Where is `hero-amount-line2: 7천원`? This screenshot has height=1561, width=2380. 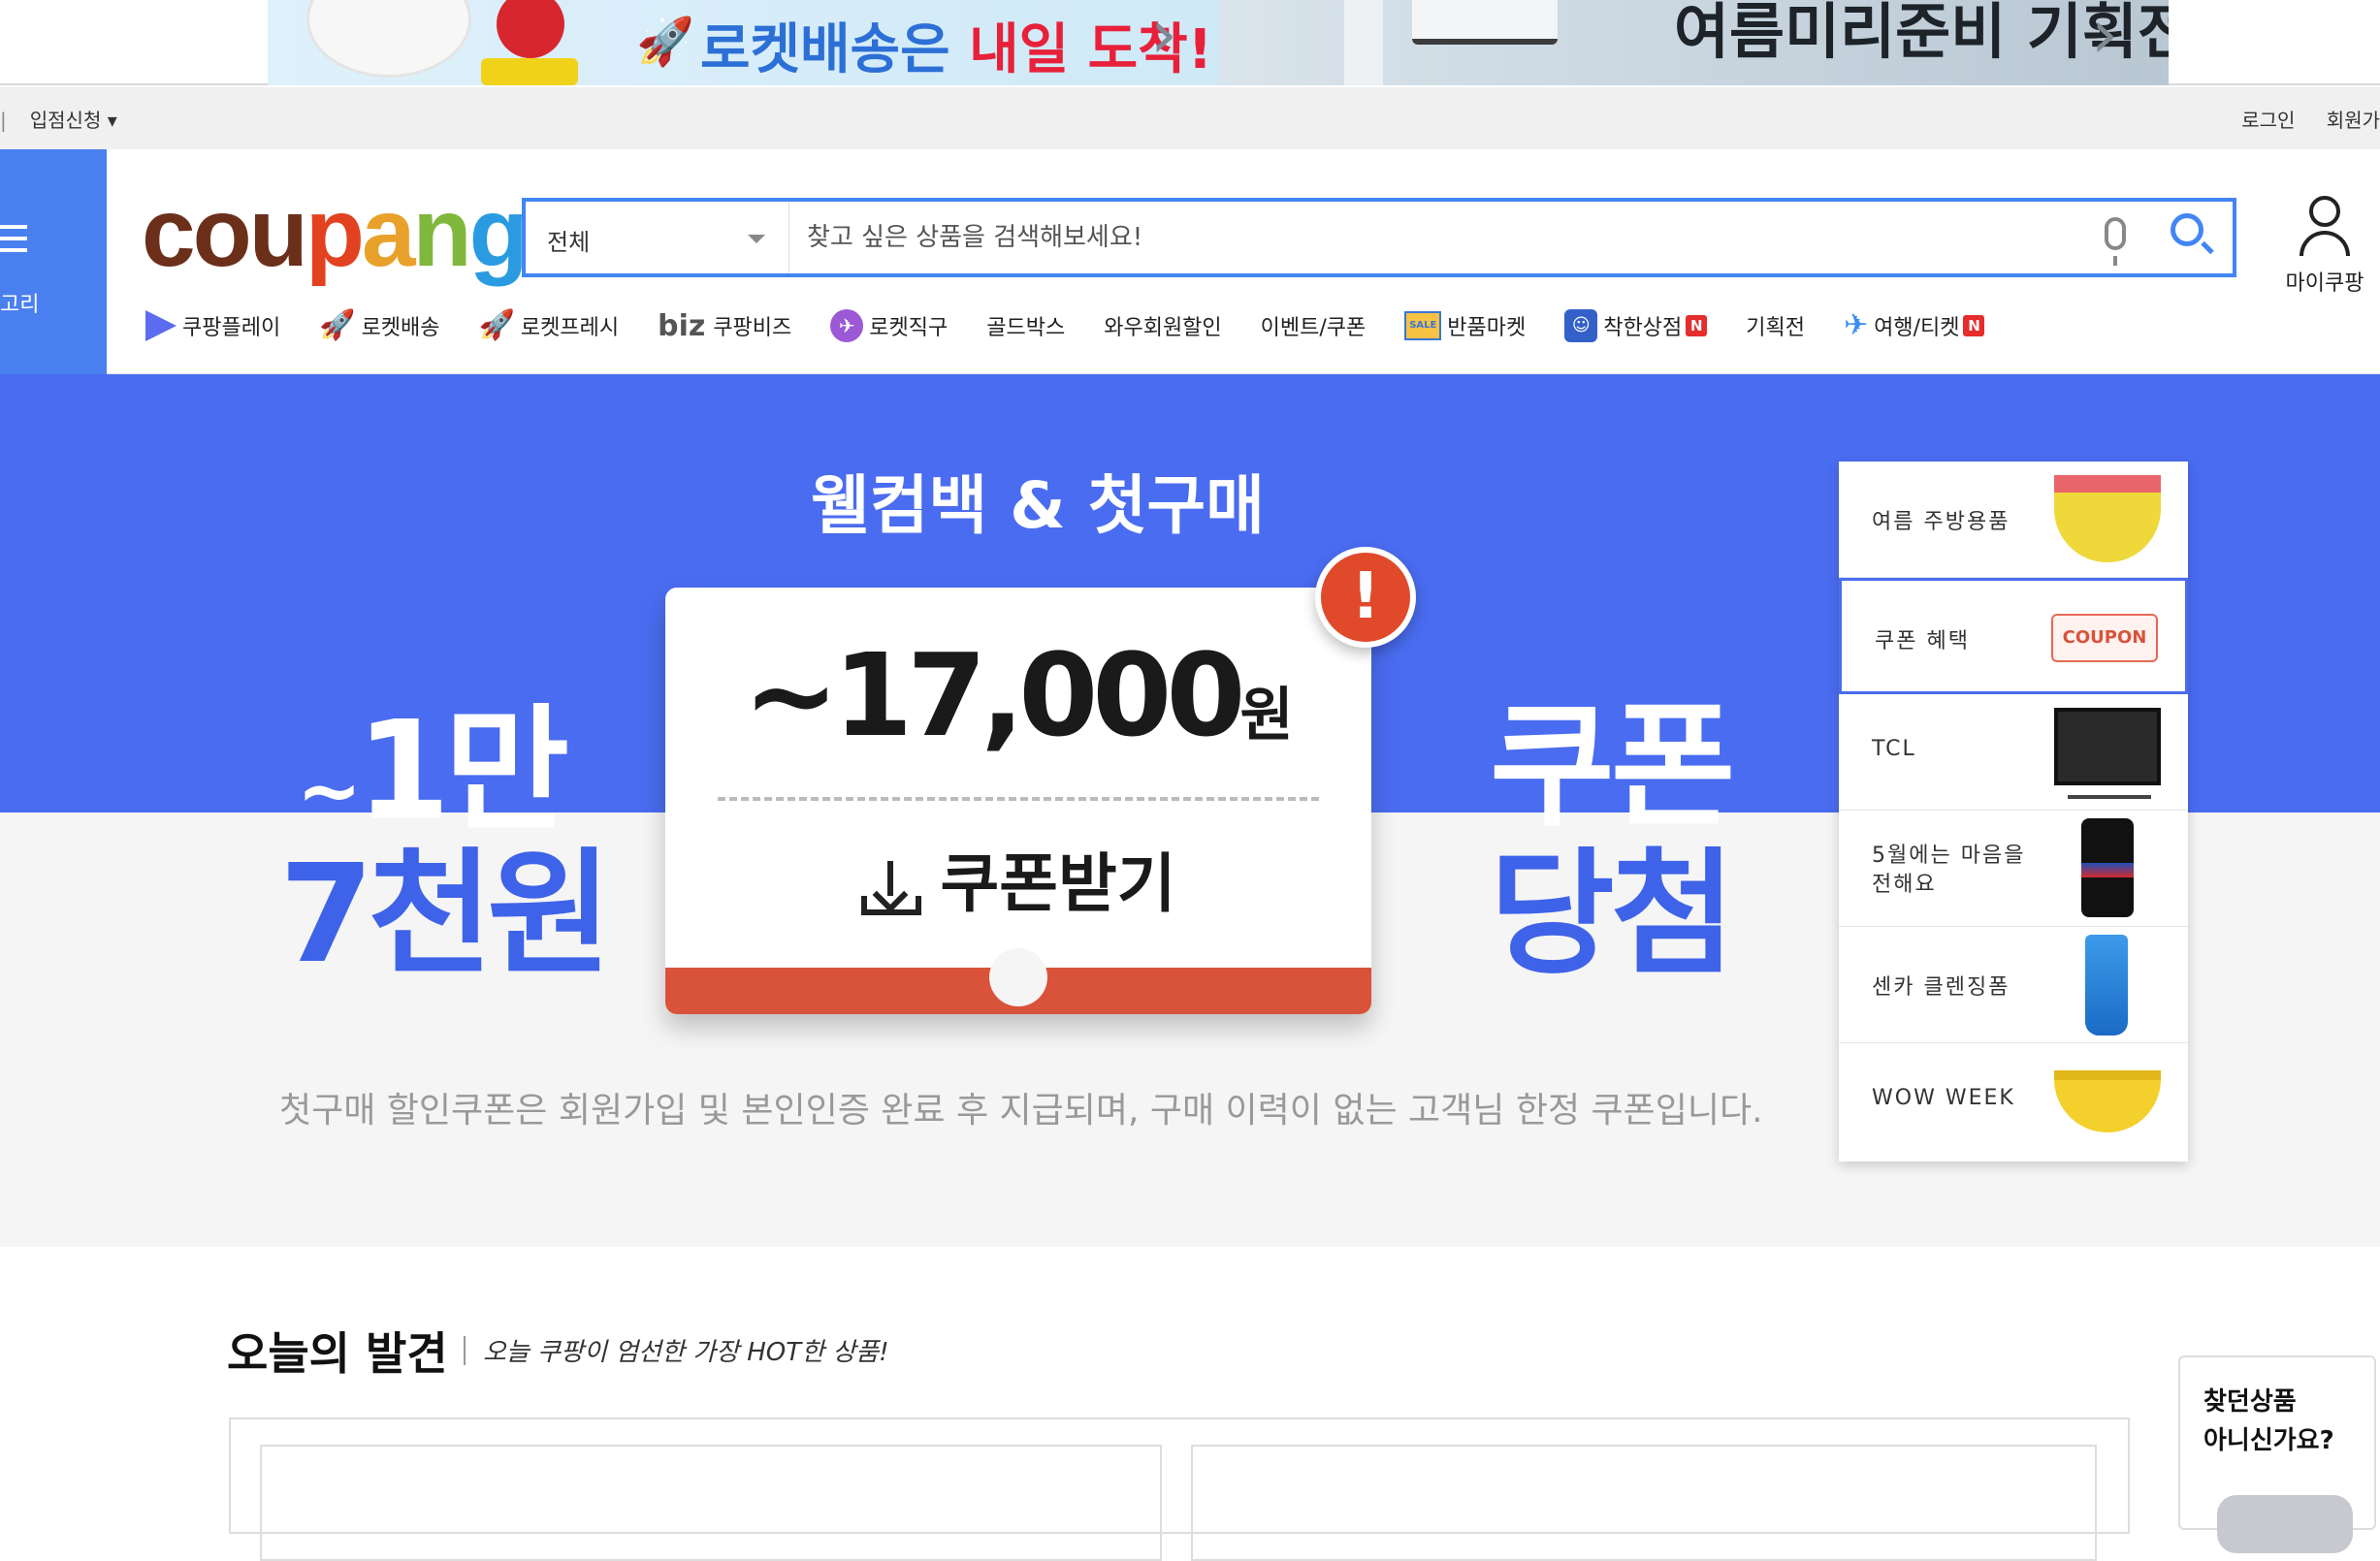
hero-amount-line2: 7천원 is located at coordinates (445, 915).